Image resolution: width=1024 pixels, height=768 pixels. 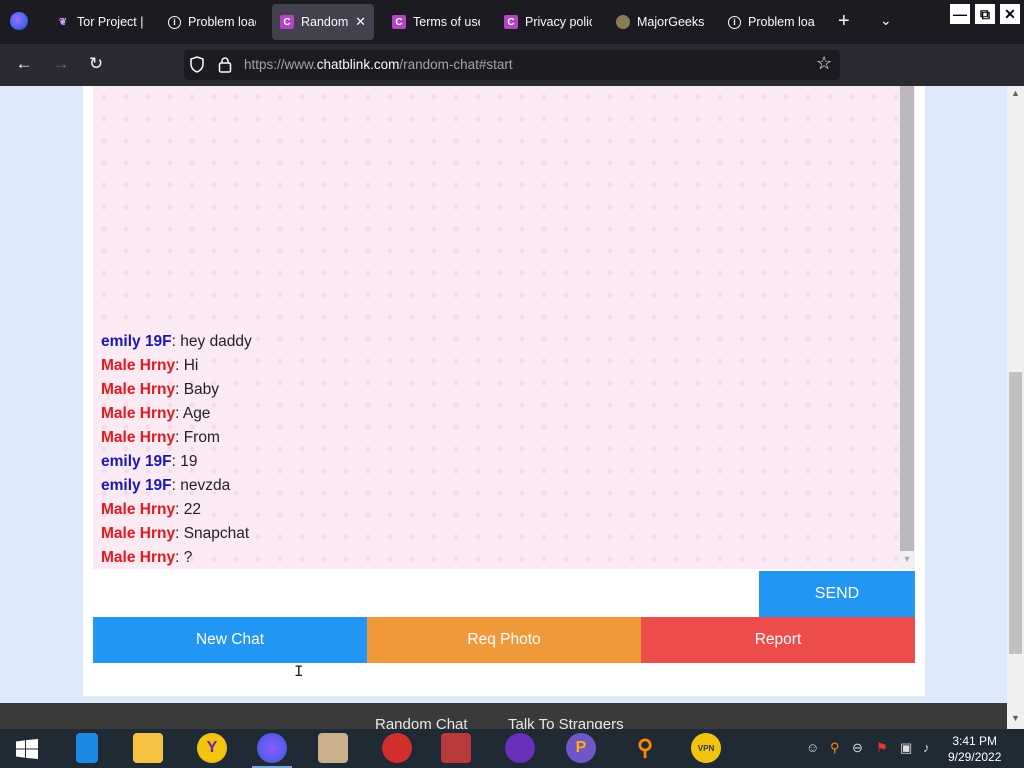 I want to click on reload-icon: ↻, so click(x=96, y=64).